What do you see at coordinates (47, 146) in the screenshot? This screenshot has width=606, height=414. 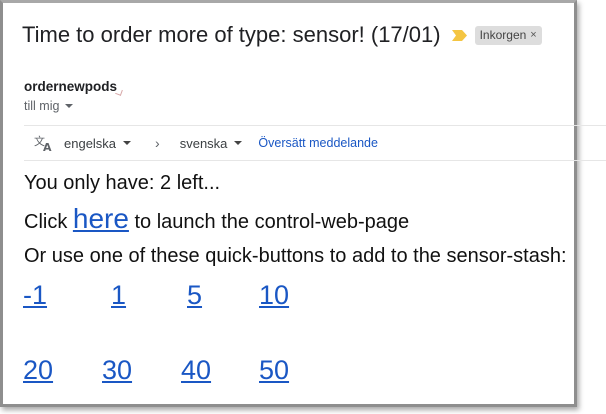 I see `svg-text: A` at bounding box center [47, 146].